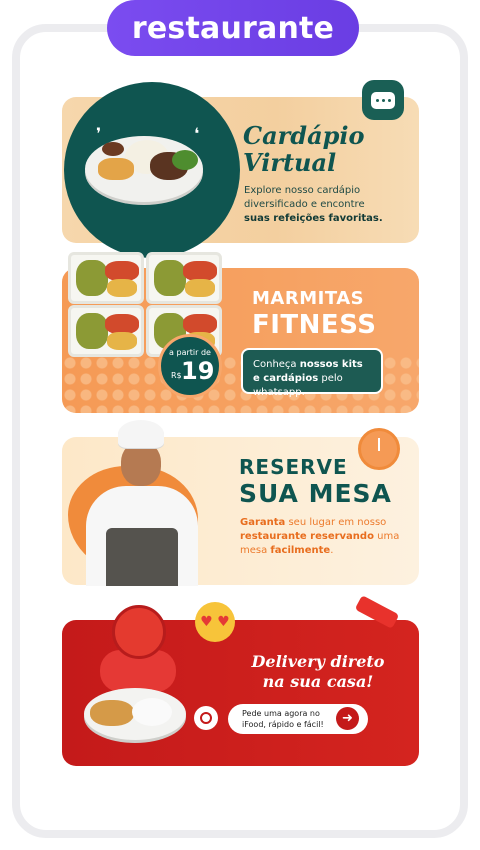 This screenshot has height=850, width=480. What do you see at coordinates (152, 712) in the screenshot?
I see `rice-image` at bounding box center [152, 712].